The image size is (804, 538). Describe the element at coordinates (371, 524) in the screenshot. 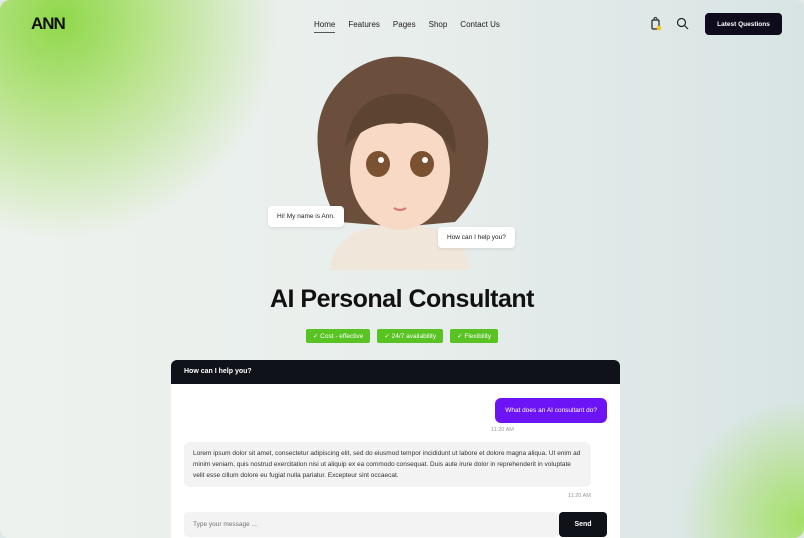

I see `message-input` at that location.